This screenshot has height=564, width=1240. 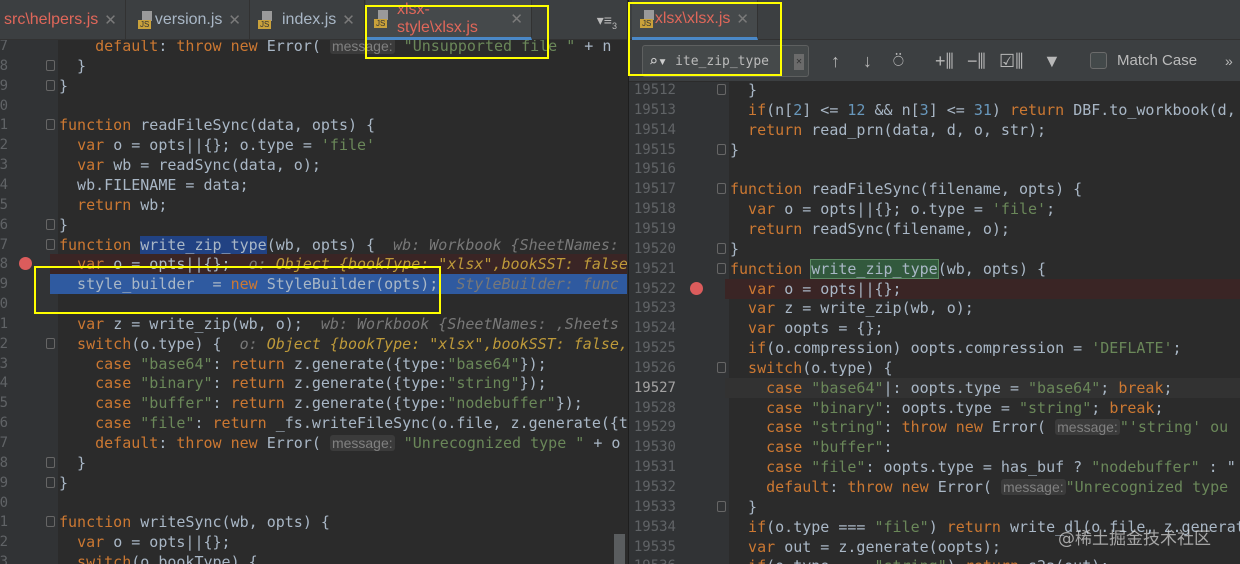 I want to click on code-line: 2 var o = opts||{};, so click(x=313, y=542).